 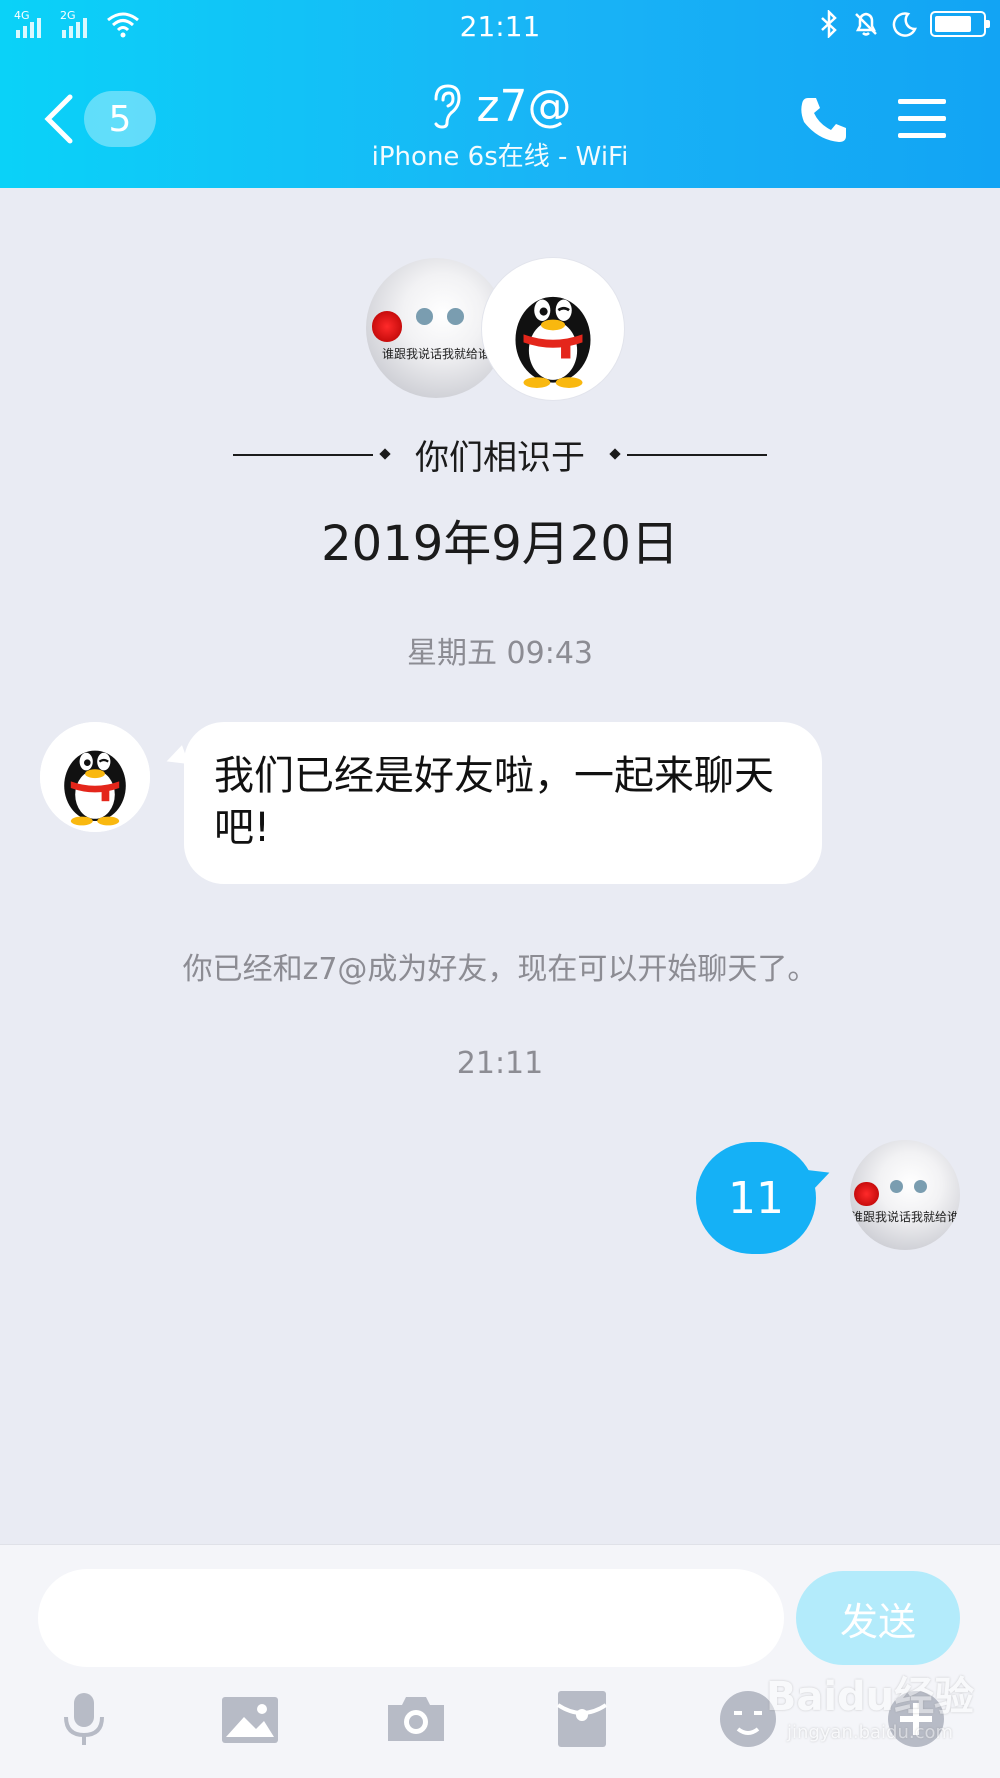 I want to click on chevron-left-icon, so click(x=58, y=119).